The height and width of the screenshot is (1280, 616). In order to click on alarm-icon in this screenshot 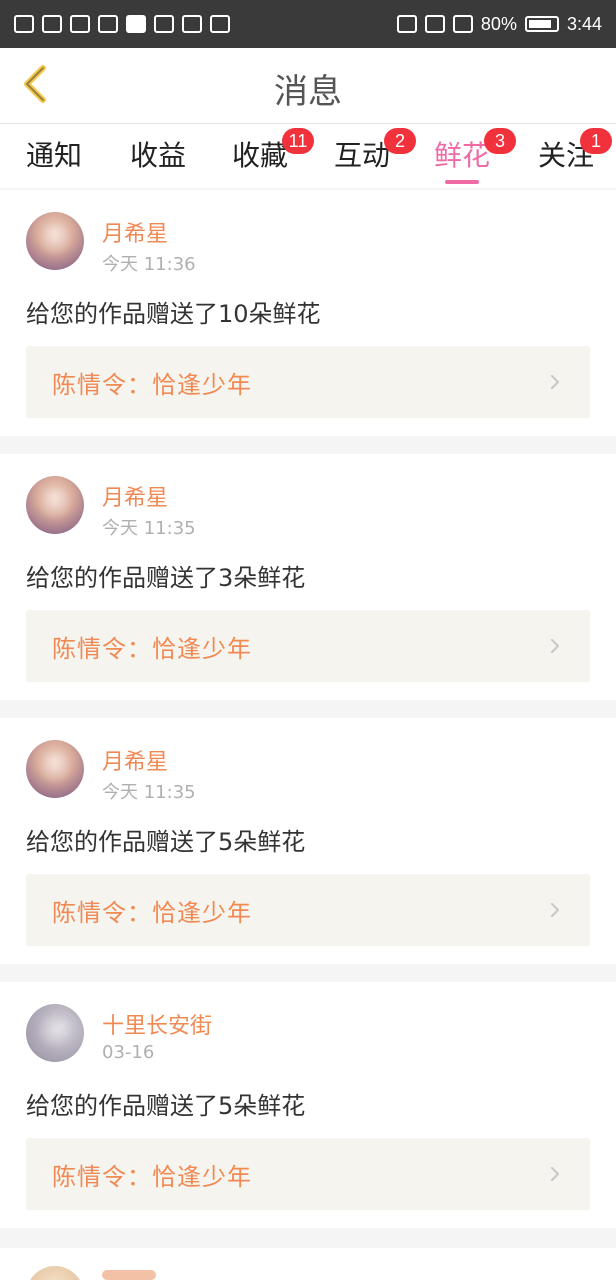, I will do `click(434, 24)`.